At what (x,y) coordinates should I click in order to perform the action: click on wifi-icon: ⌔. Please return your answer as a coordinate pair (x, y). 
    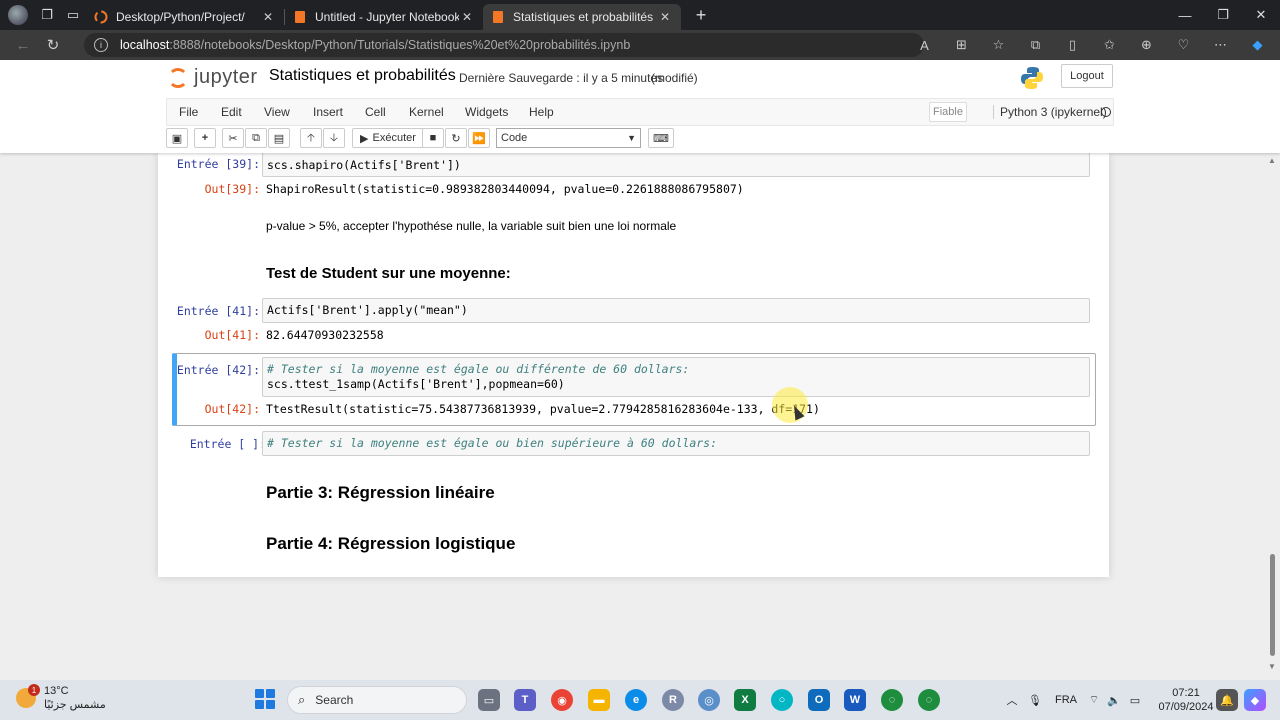
    Looking at the image, I should click on (1094, 700).